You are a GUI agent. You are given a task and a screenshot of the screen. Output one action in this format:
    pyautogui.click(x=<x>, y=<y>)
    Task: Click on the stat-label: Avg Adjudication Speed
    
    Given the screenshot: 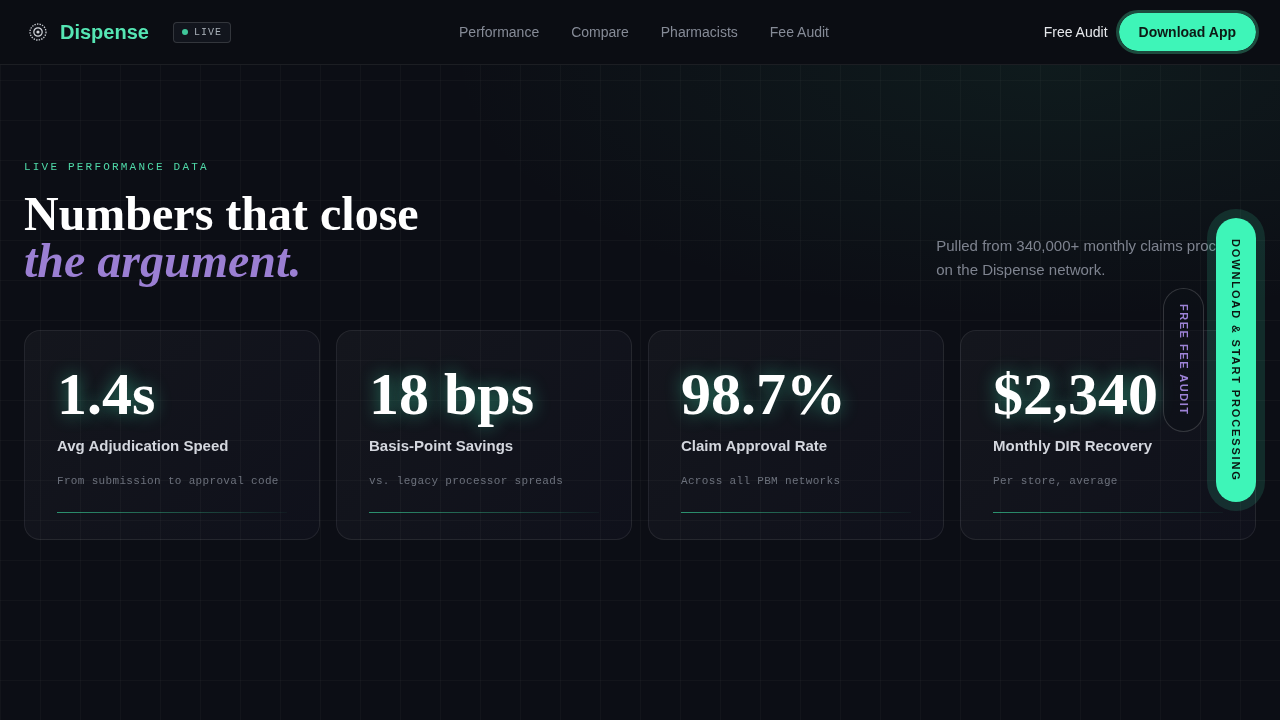 What is the action you would take?
    pyautogui.click(x=143, y=445)
    